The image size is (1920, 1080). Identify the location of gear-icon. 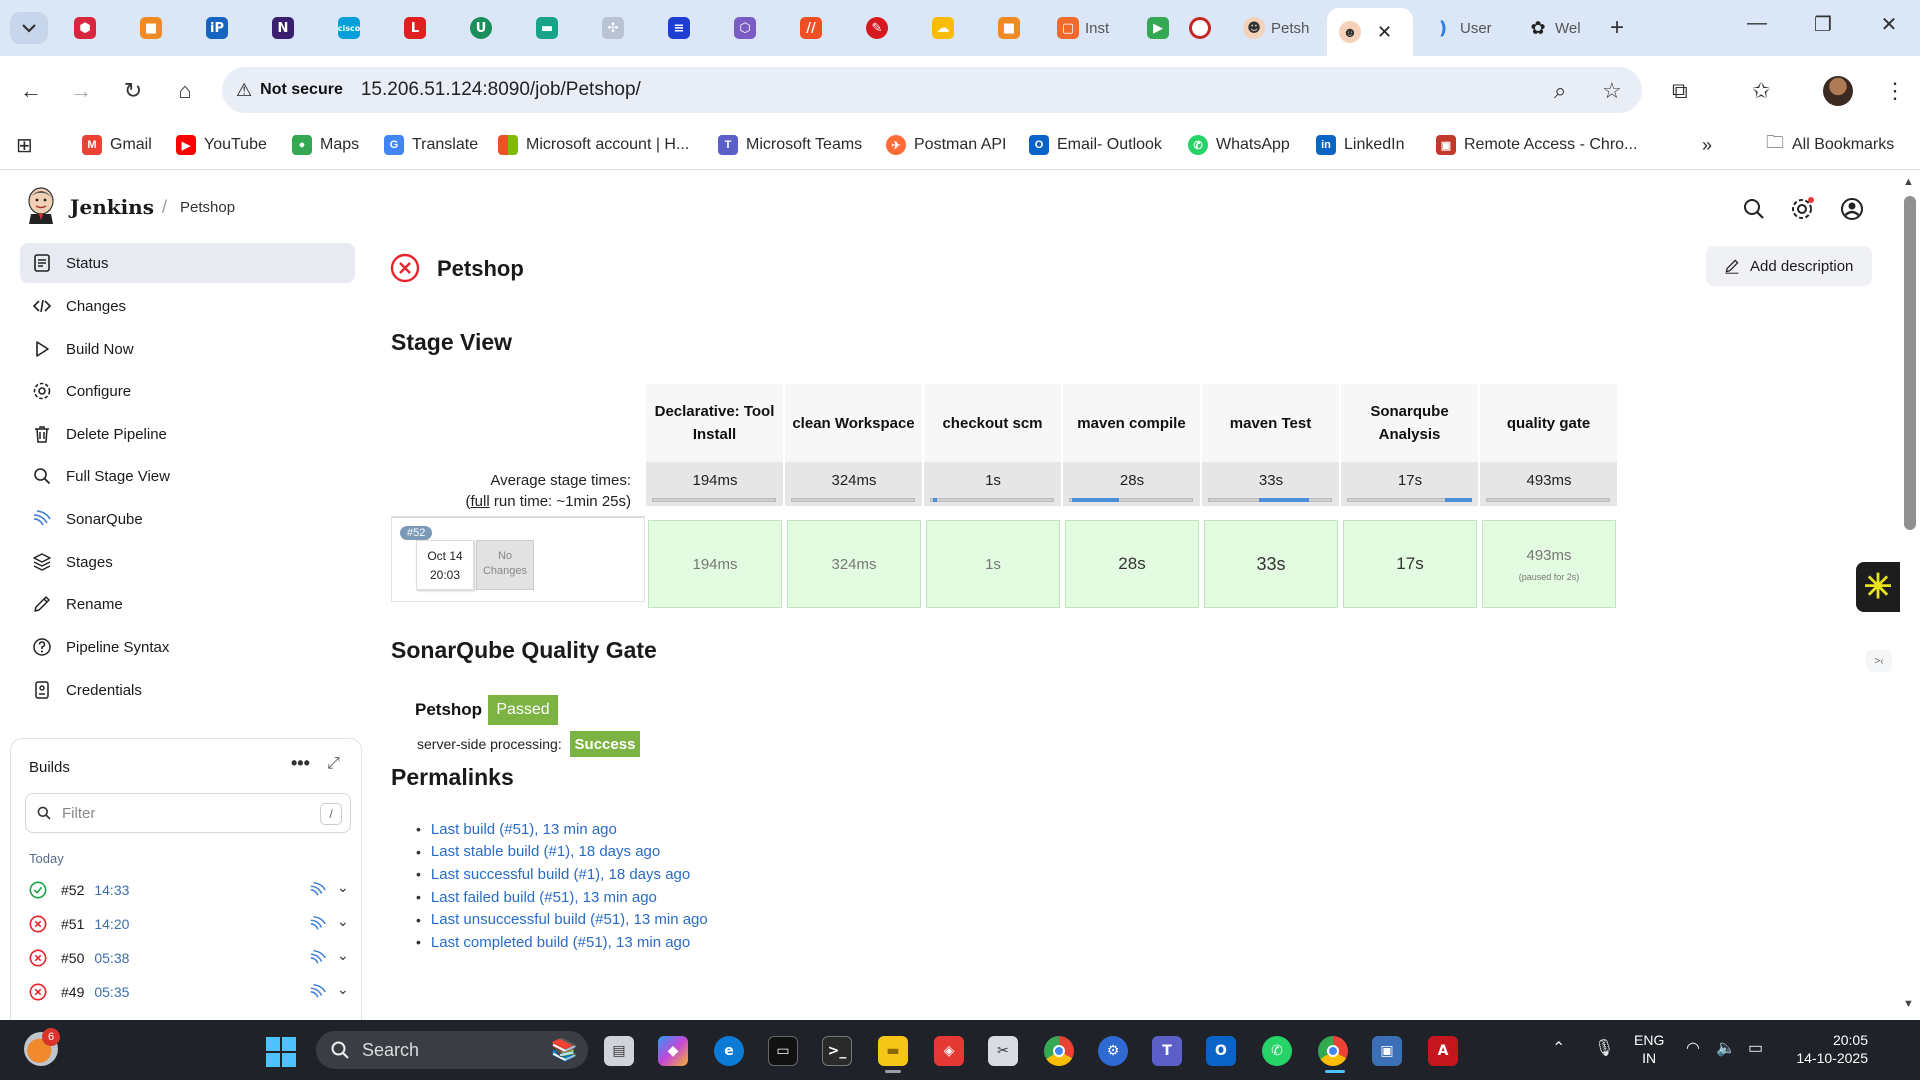
(1802, 209).